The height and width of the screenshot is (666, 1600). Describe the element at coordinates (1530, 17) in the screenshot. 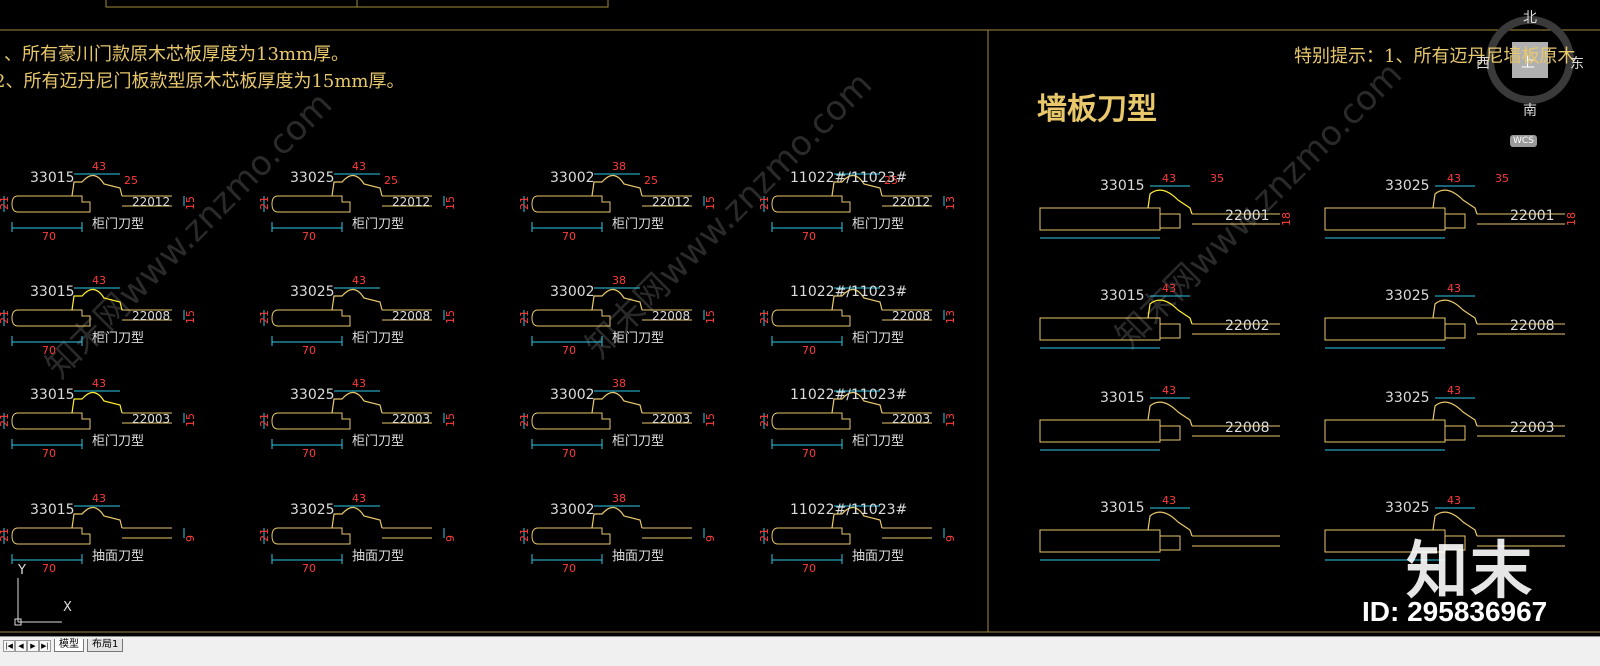

I see `compass-north: 北` at that location.